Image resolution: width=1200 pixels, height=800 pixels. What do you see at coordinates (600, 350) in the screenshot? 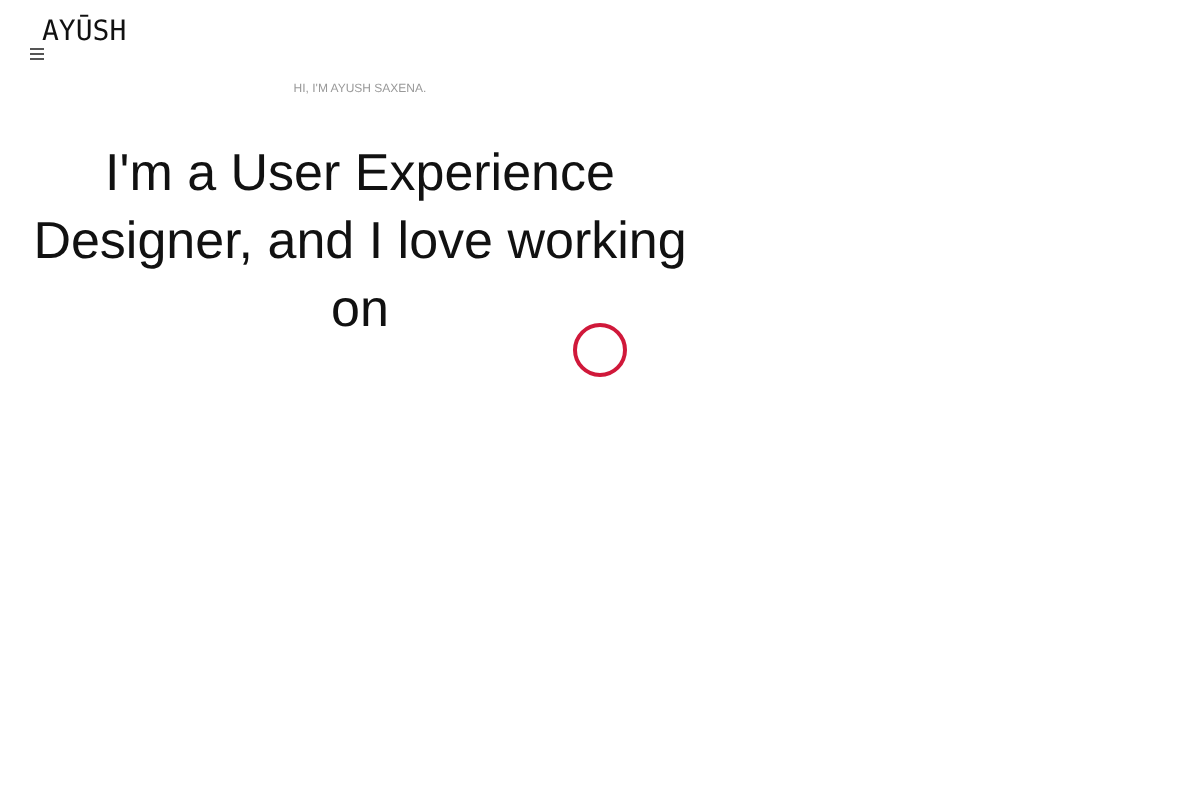
I see `cursor-ring-icon` at bounding box center [600, 350].